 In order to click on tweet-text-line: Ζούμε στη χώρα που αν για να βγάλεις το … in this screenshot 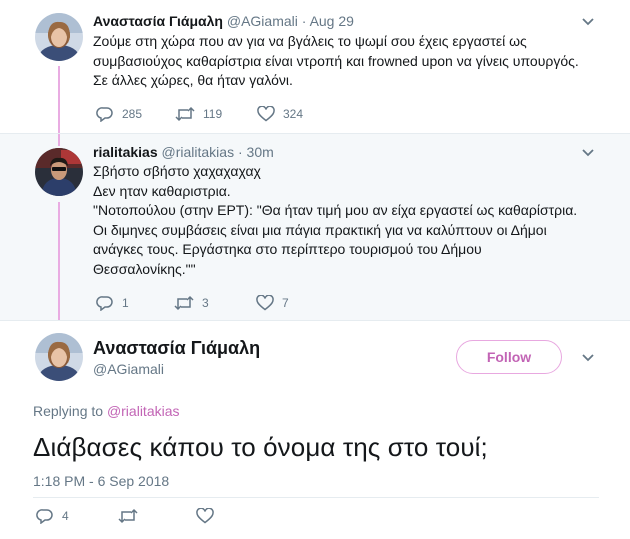, I will do `click(310, 41)`.